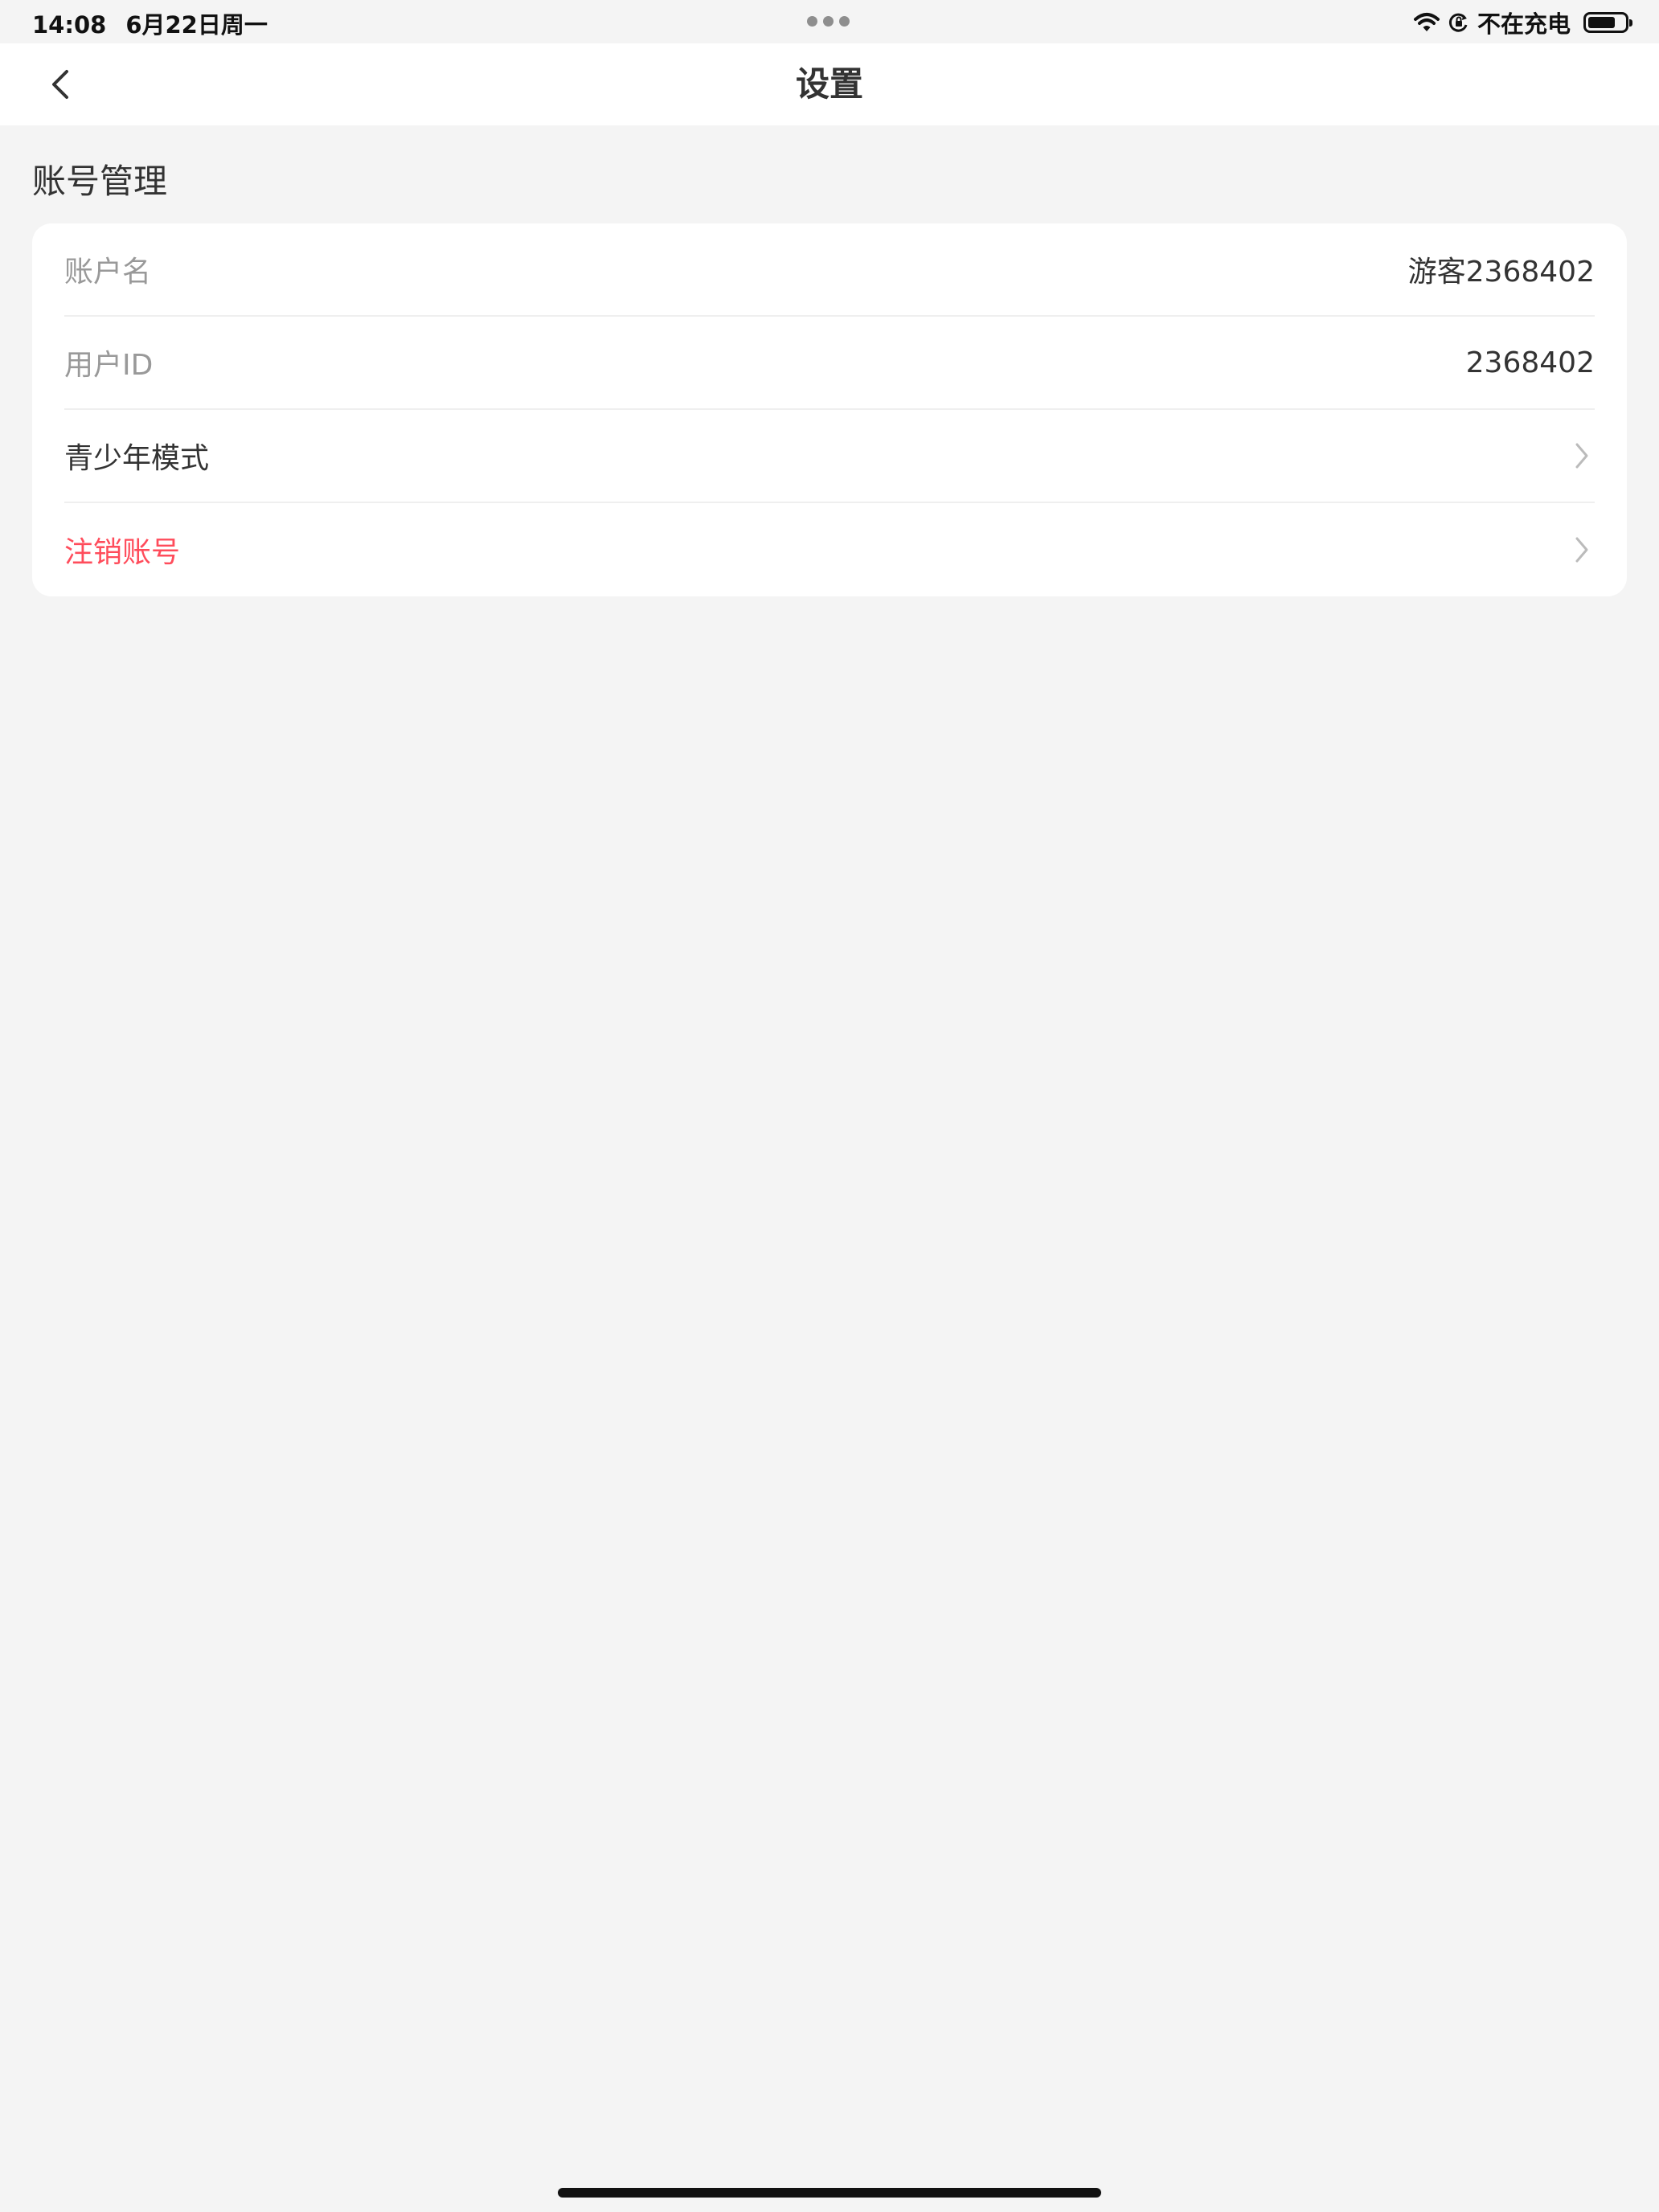 The width and height of the screenshot is (1659, 2212). I want to click on account-name-label: 账户名, so click(108, 272).